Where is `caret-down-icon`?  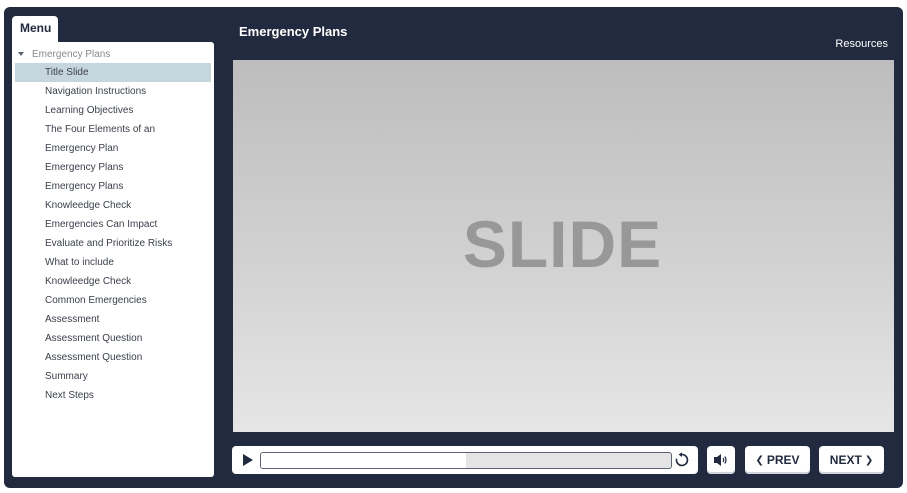 caret-down-icon is located at coordinates (21, 54).